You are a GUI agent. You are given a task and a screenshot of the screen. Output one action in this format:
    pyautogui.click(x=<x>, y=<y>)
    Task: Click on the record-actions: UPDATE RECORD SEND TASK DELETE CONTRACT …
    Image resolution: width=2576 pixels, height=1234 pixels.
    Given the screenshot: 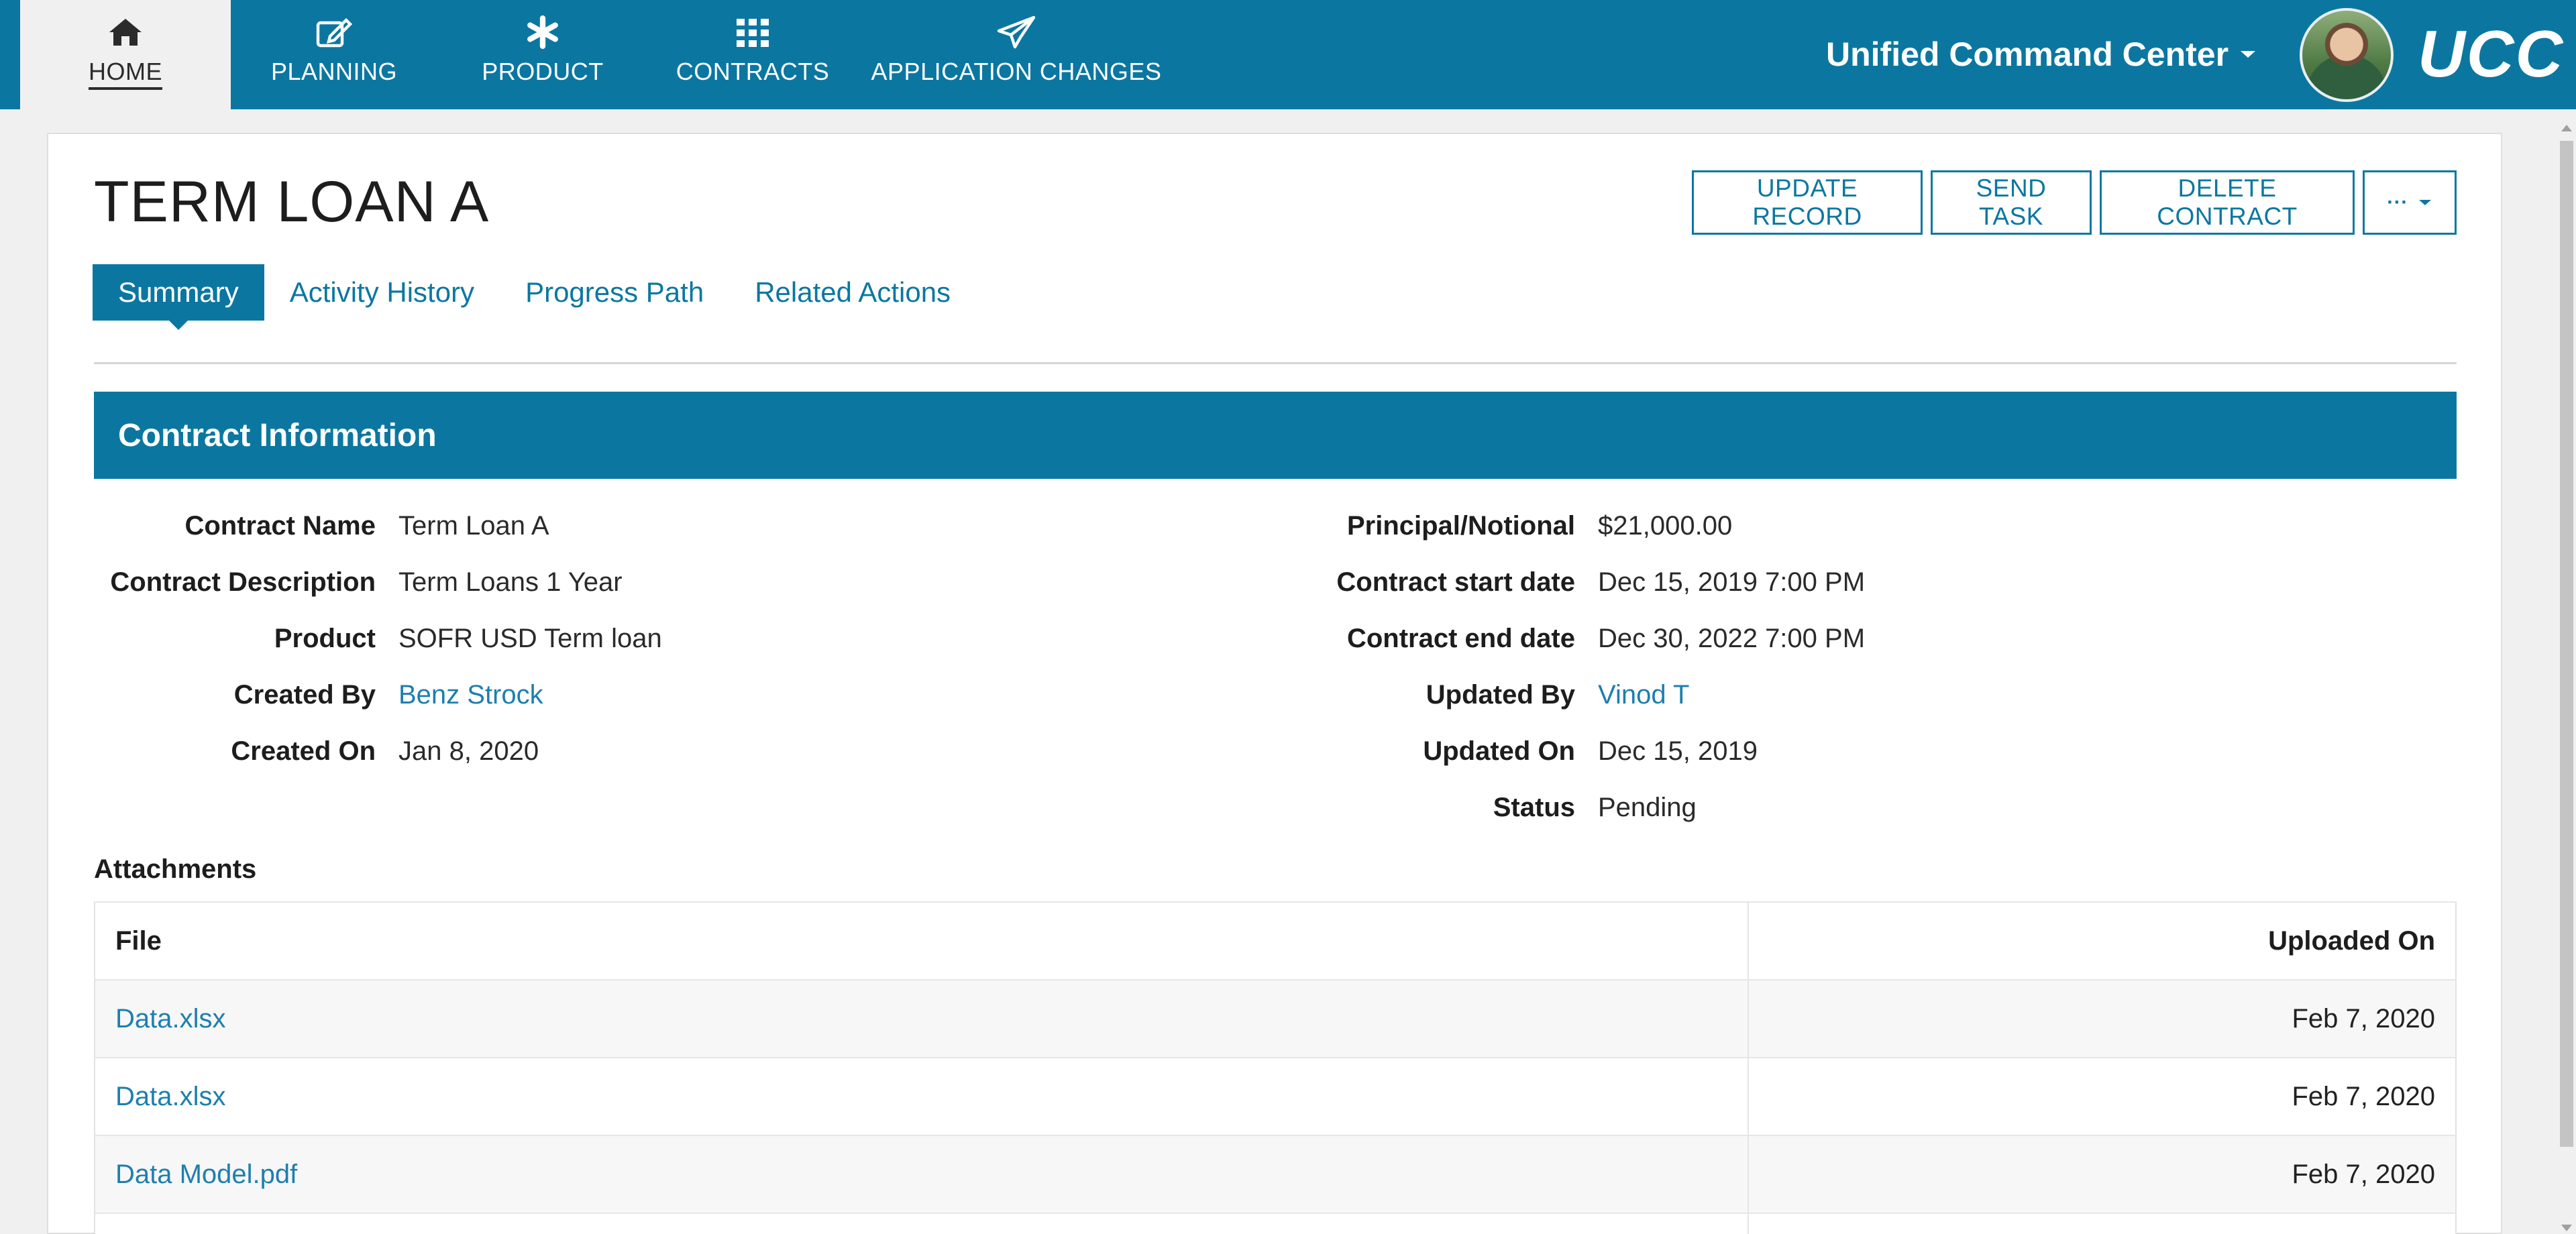 What is the action you would take?
    pyautogui.click(x=2074, y=202)
    